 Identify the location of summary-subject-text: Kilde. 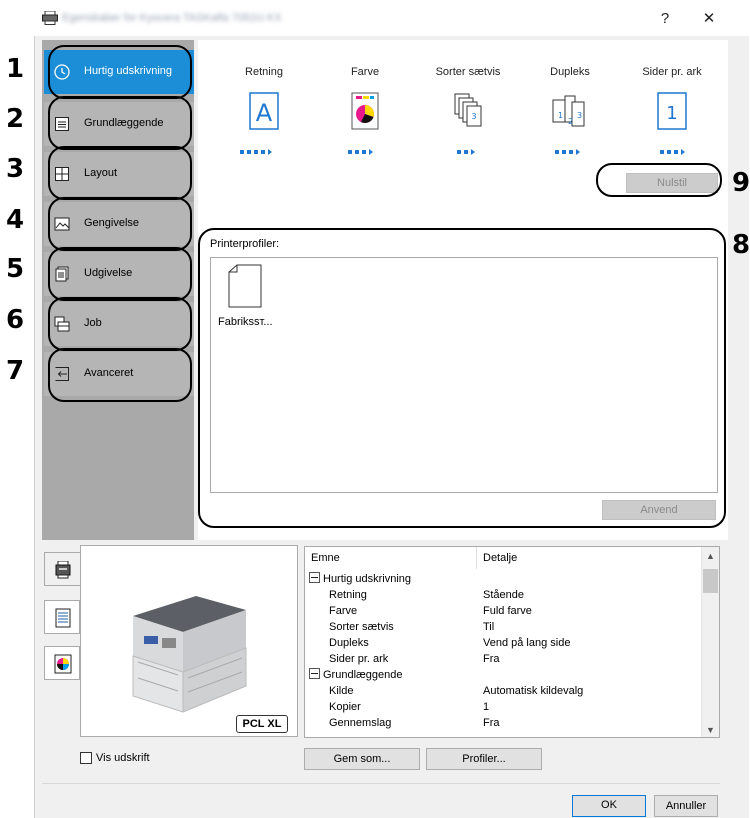
(341, 691).